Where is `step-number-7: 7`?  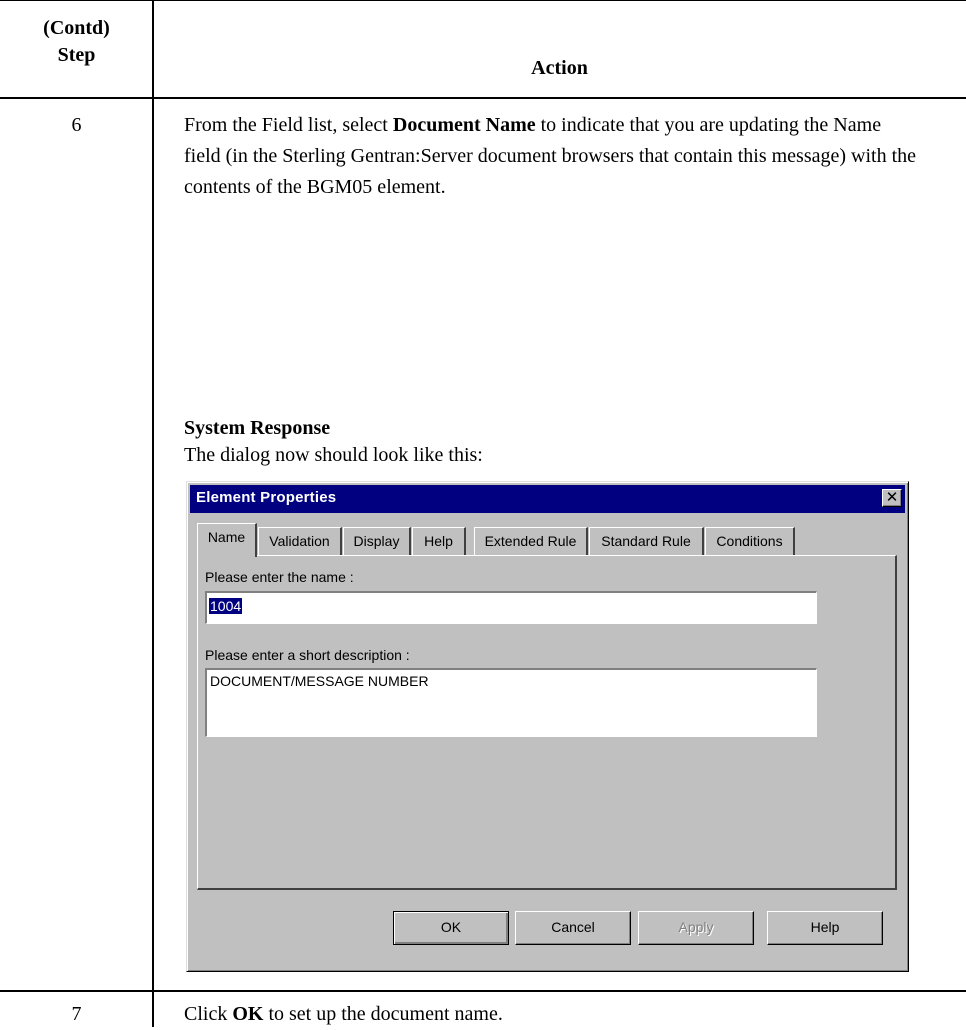
step-number-7: 7 is located at coordinates (76, 1014).